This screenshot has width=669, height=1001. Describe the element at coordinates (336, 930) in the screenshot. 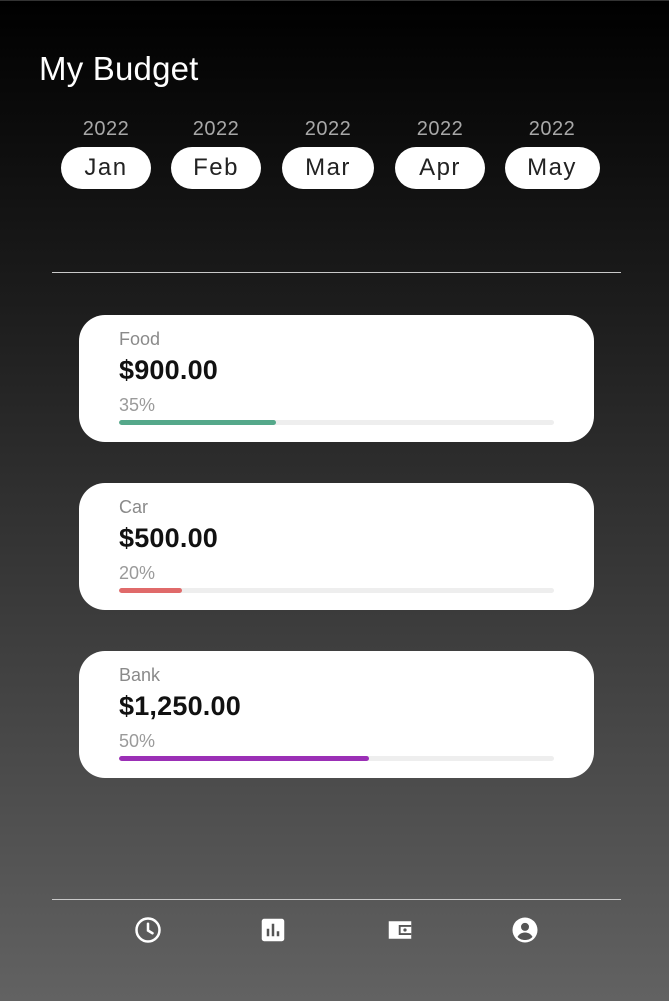

I see `bottom-nav` at that location.